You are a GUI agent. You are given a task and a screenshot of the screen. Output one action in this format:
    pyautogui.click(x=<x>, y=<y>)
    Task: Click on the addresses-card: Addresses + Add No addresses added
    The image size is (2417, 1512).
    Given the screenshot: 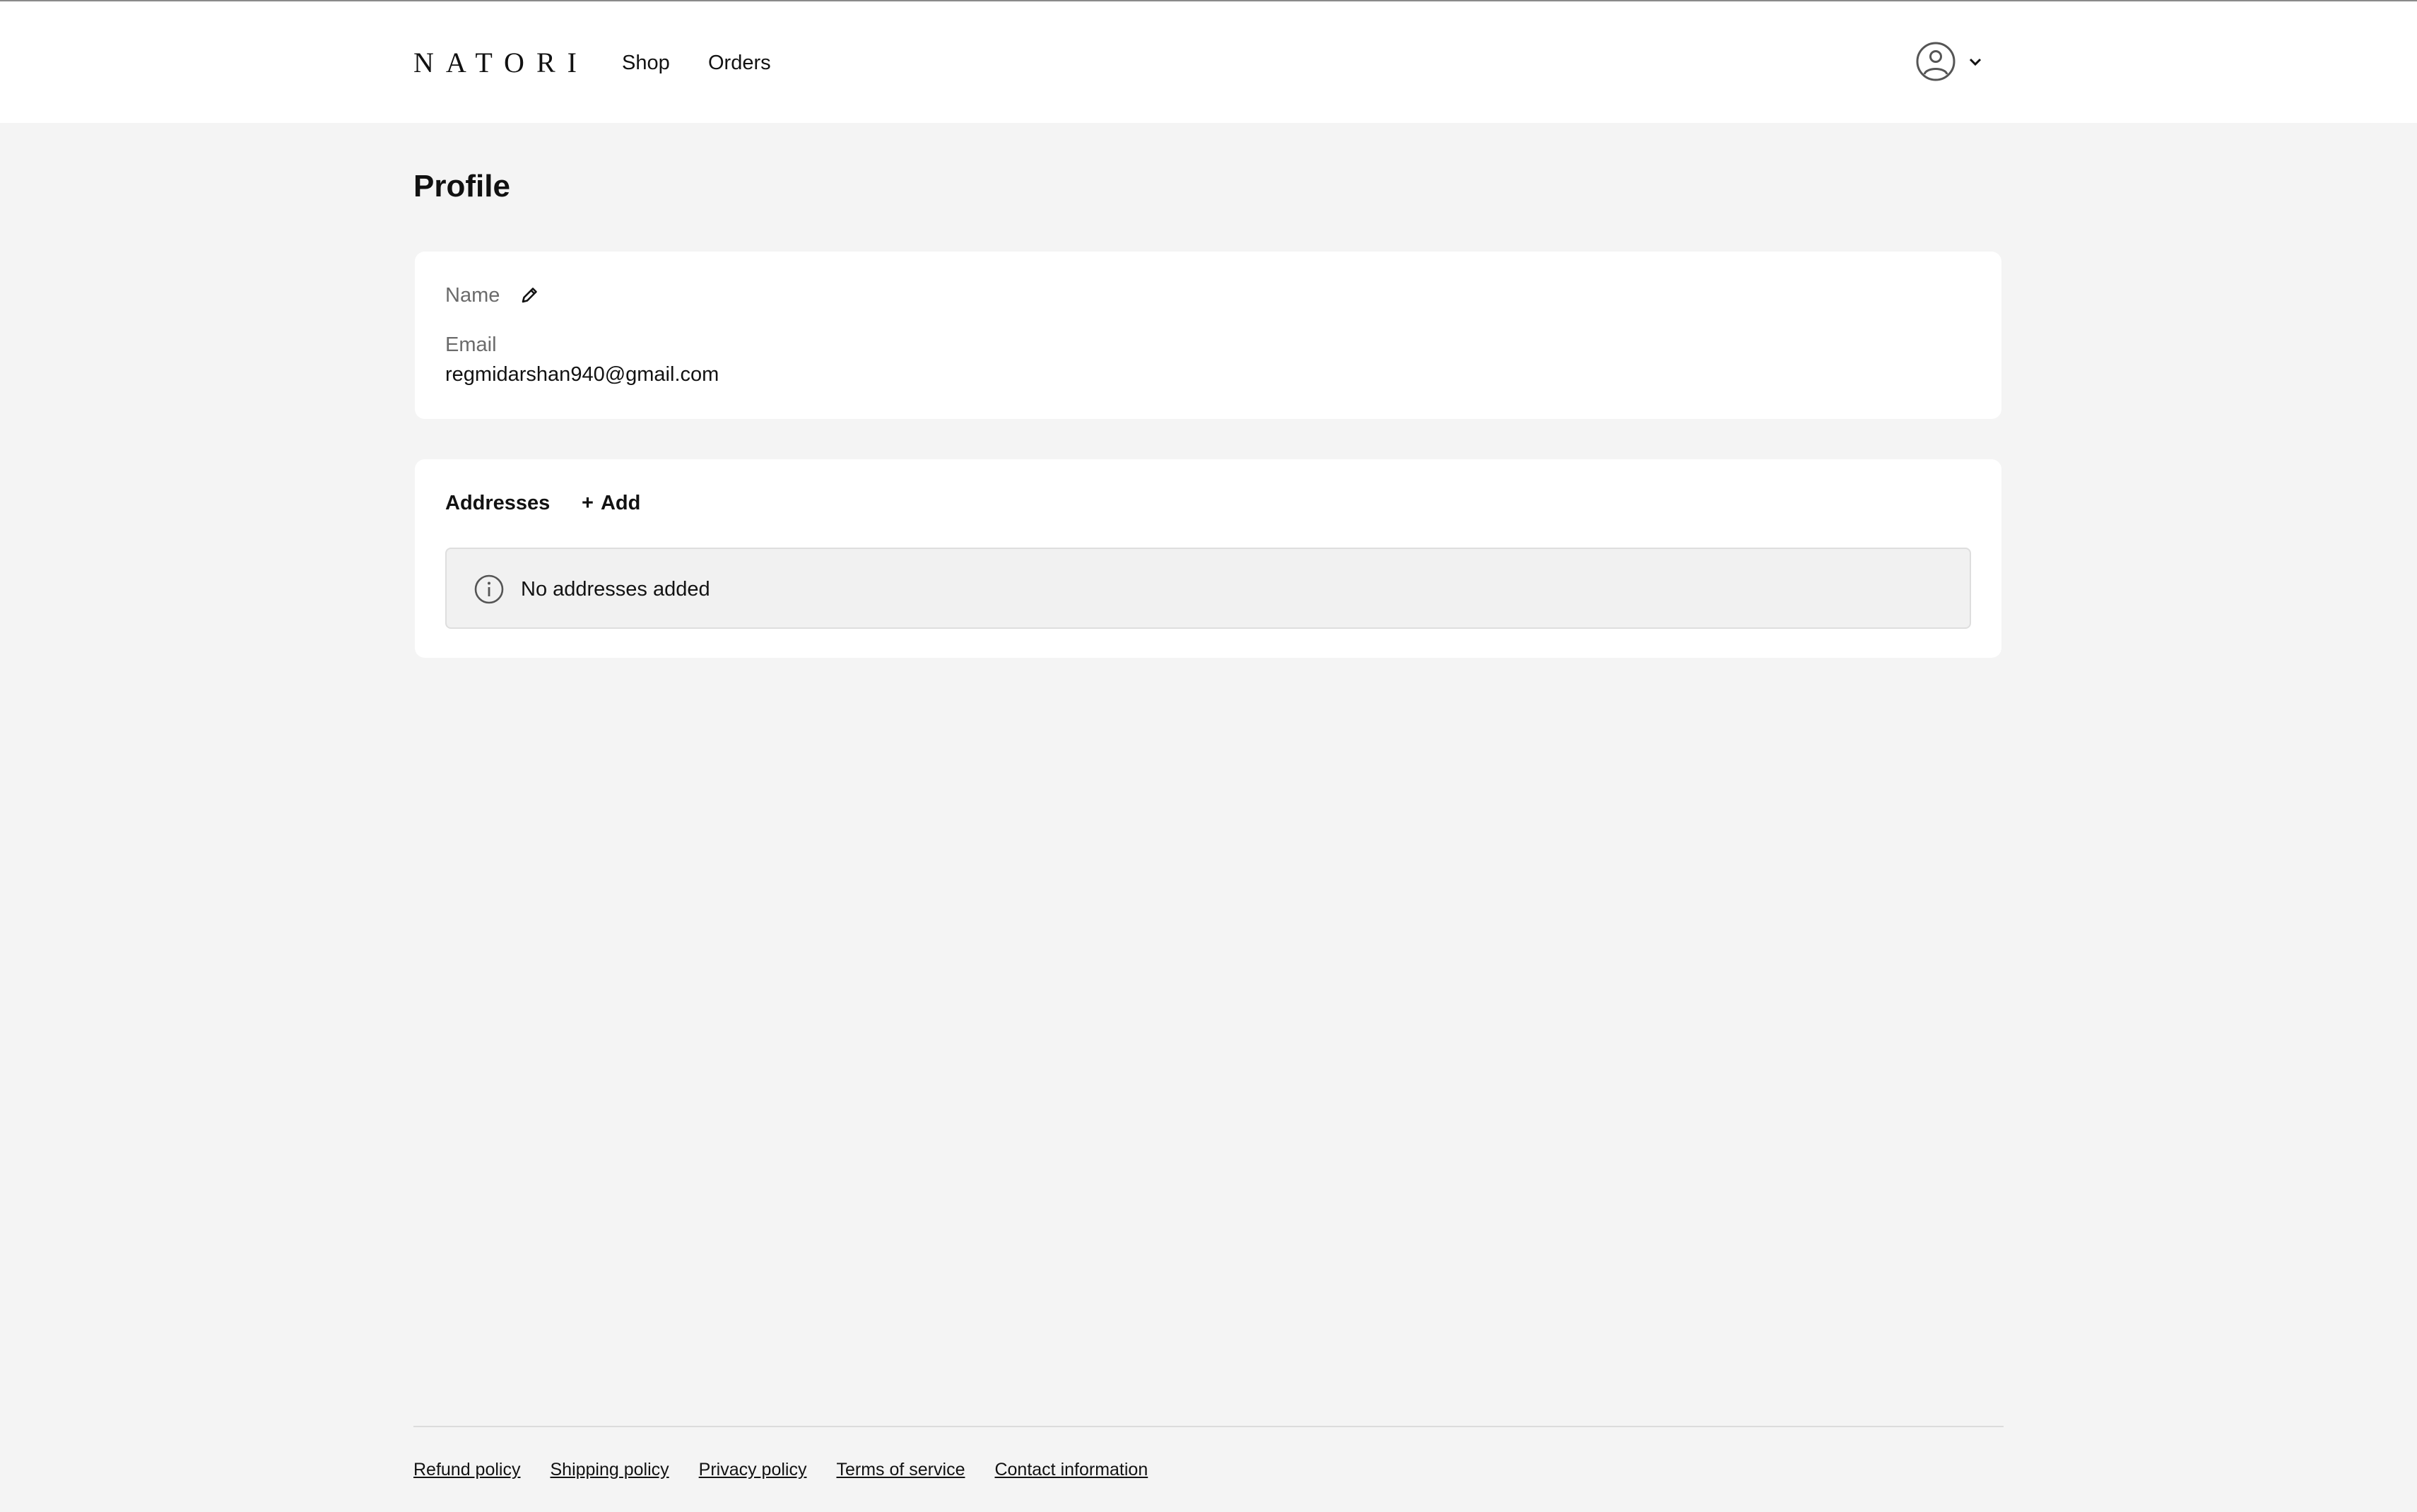 What is the action you would take?
    pyautogui.click(x=1208, y=558)
    